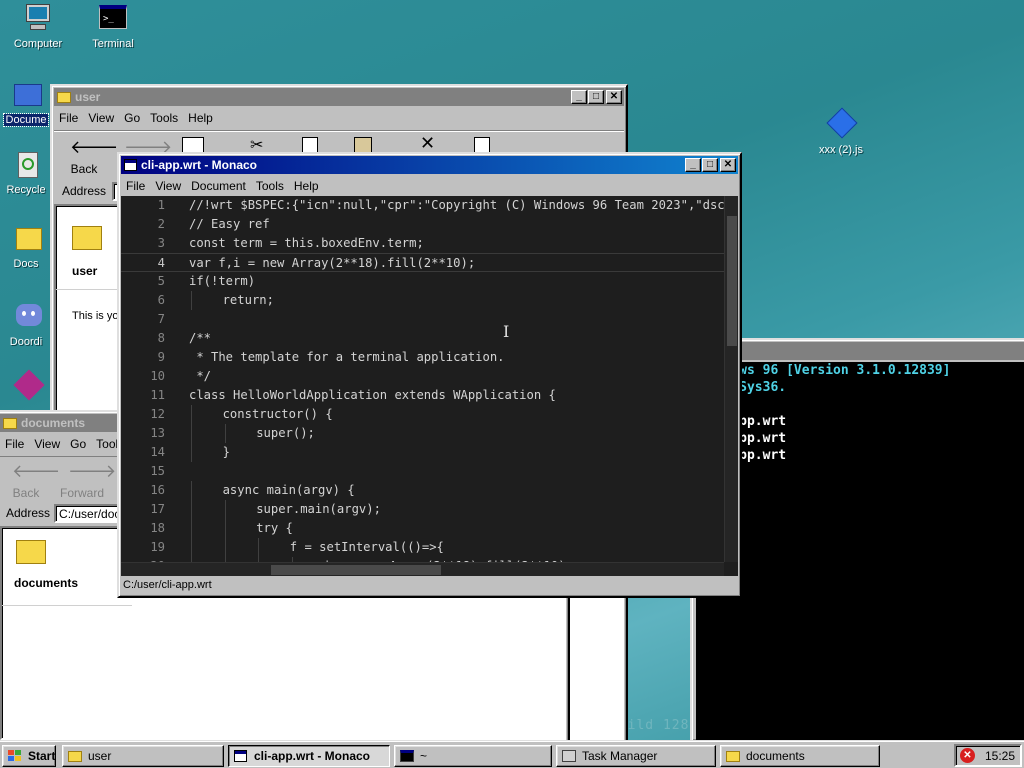 This screenshot has width=1024, height=768. What do you see at coordinates (1000, 755) in the screenshot?
I see `clock: 15:25` at bounding box center [1000, 755].